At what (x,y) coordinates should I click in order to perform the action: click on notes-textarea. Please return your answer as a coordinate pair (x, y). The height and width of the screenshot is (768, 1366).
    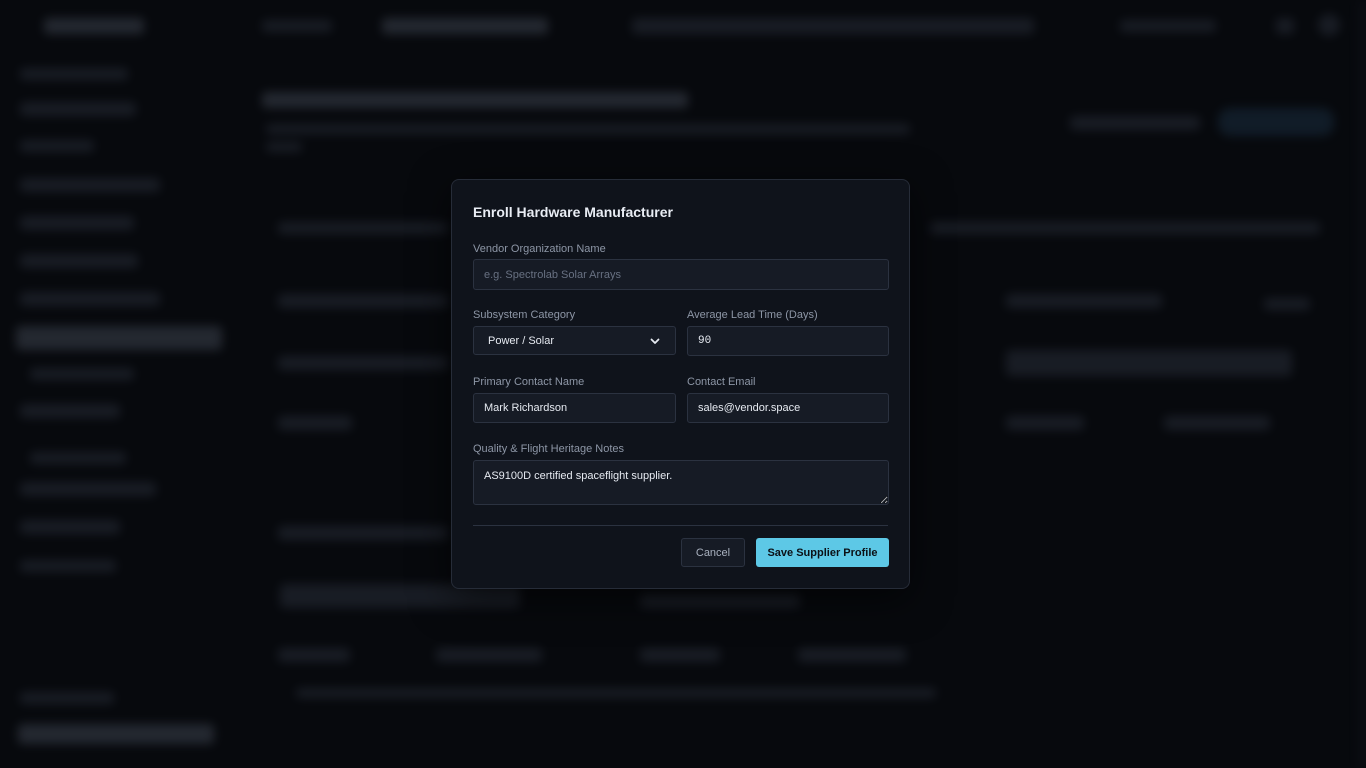
    Looking at the image, I should click on (681, 482).